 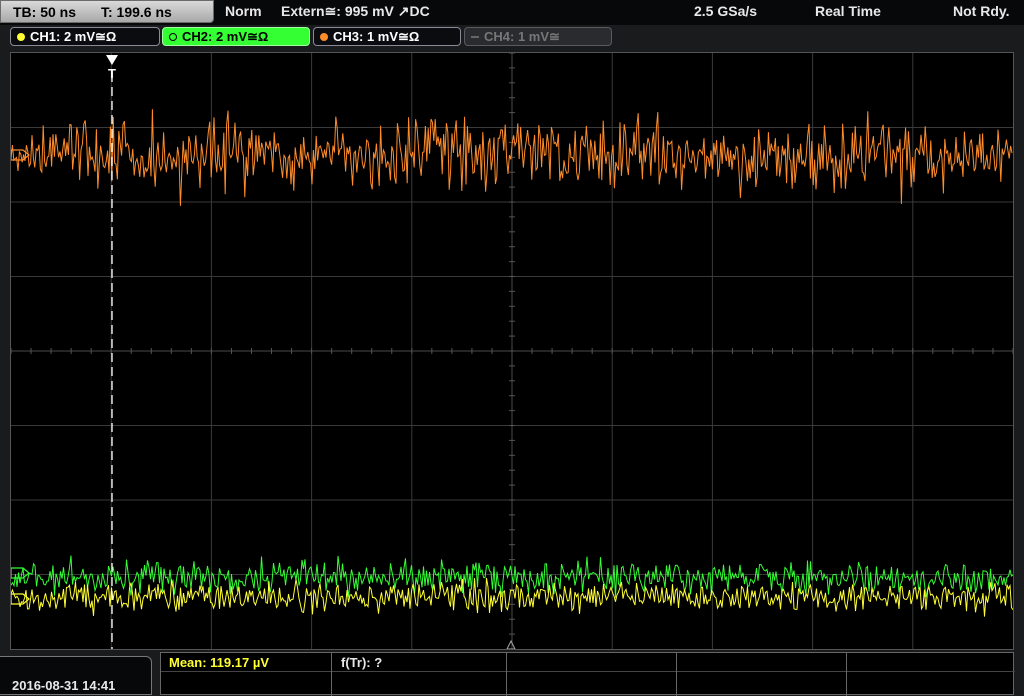 What do you see at coordinates (324, 37) in the screenshot?
I see `channel-3-dot-icon` at bounding box center [324, 37].